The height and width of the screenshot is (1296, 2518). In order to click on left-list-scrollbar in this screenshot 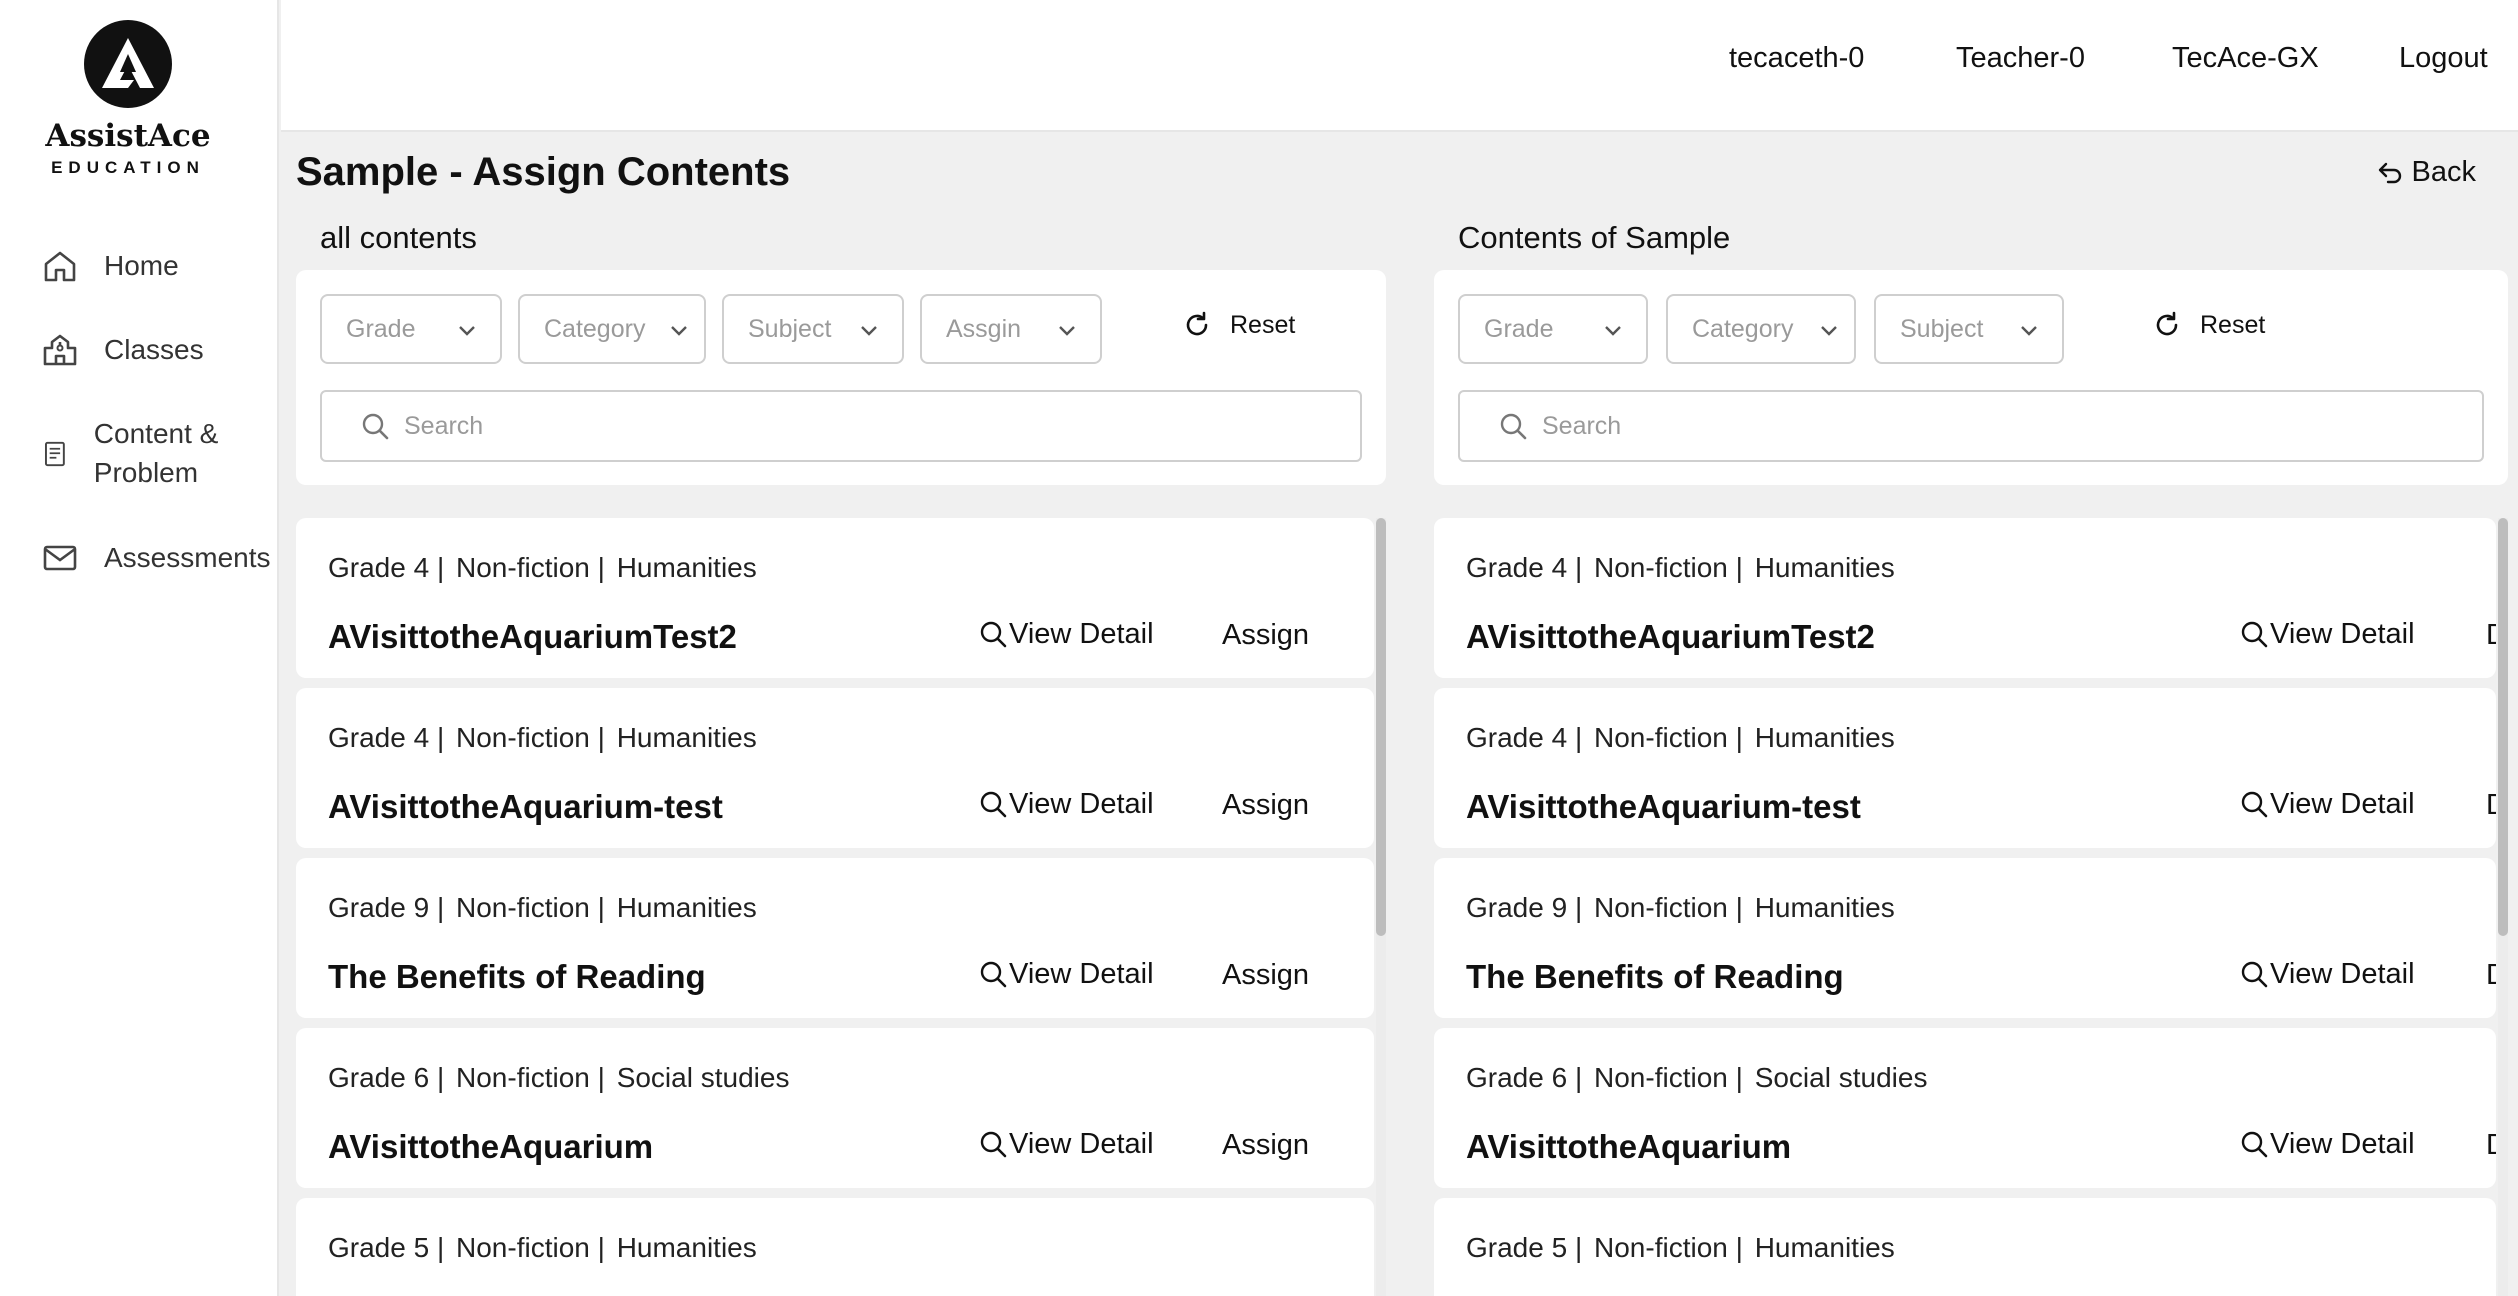, I will do `click(1381, 907)`.